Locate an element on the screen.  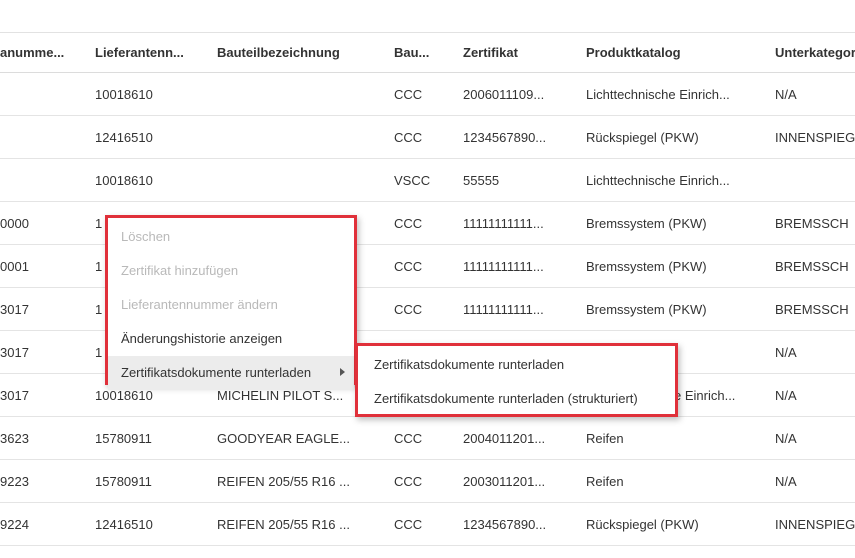
column-header-subcategory: Unterkategor is located at coordinates (815, 52).